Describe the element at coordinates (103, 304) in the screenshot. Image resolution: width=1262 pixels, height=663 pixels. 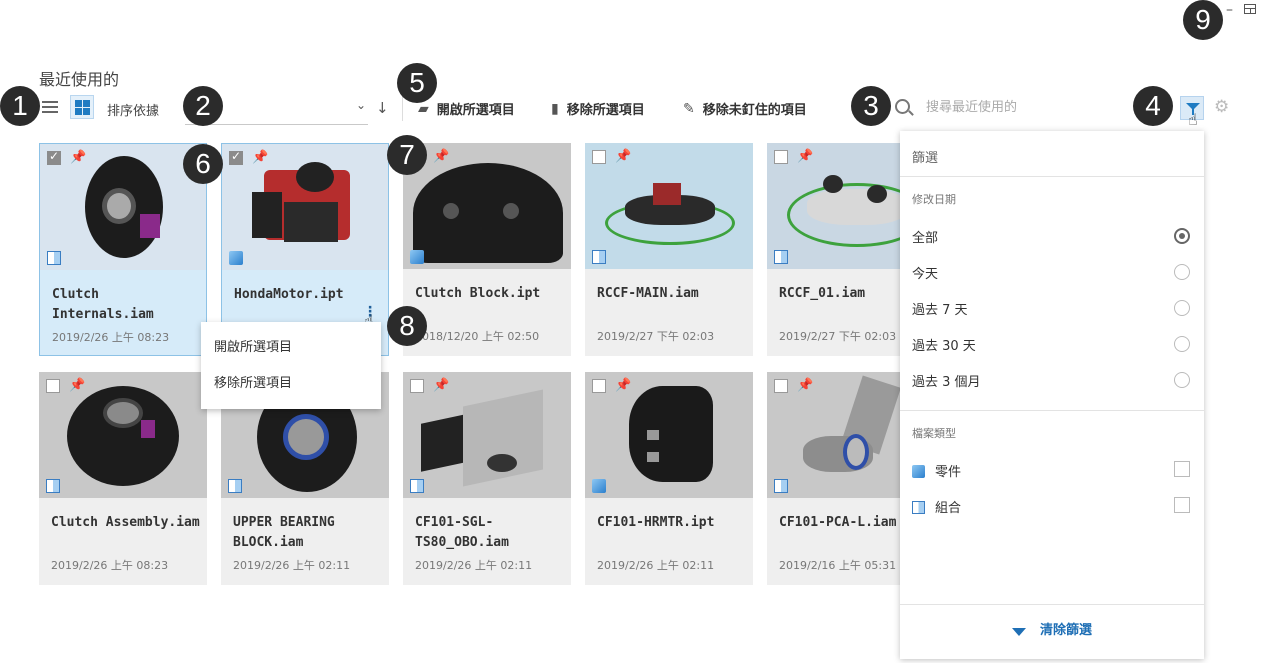
I see `file-name: Clutch Internals.iam` at that location.